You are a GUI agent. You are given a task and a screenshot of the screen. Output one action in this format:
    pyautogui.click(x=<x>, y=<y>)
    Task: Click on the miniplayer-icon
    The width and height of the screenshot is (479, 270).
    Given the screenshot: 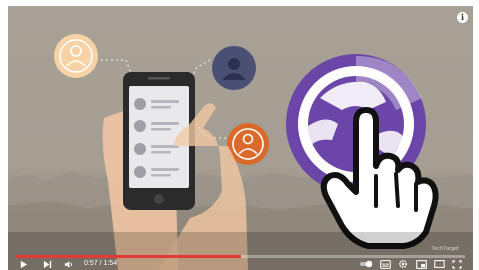 What is the action you would take?
    pyautogui.click(x=421, y=264)
    